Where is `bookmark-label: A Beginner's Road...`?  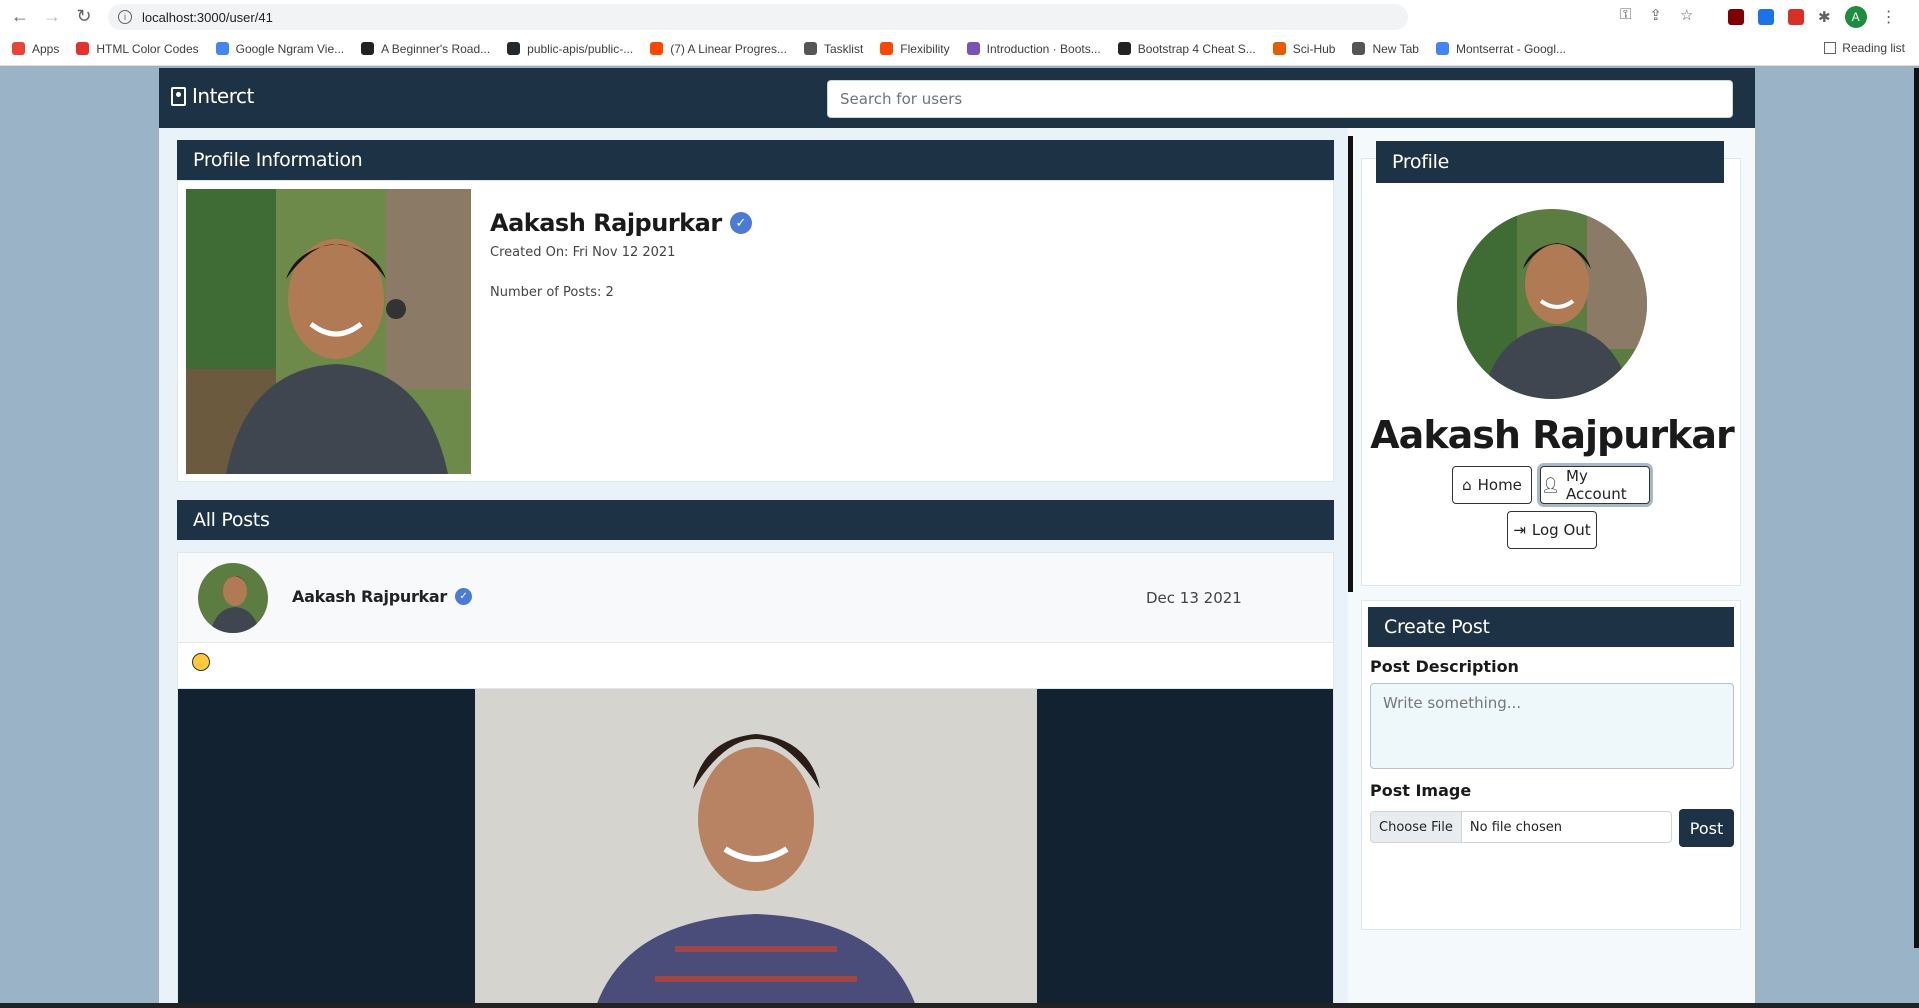 bookmark-label: A Beginner's Road... is located at coordinates (436, 48).